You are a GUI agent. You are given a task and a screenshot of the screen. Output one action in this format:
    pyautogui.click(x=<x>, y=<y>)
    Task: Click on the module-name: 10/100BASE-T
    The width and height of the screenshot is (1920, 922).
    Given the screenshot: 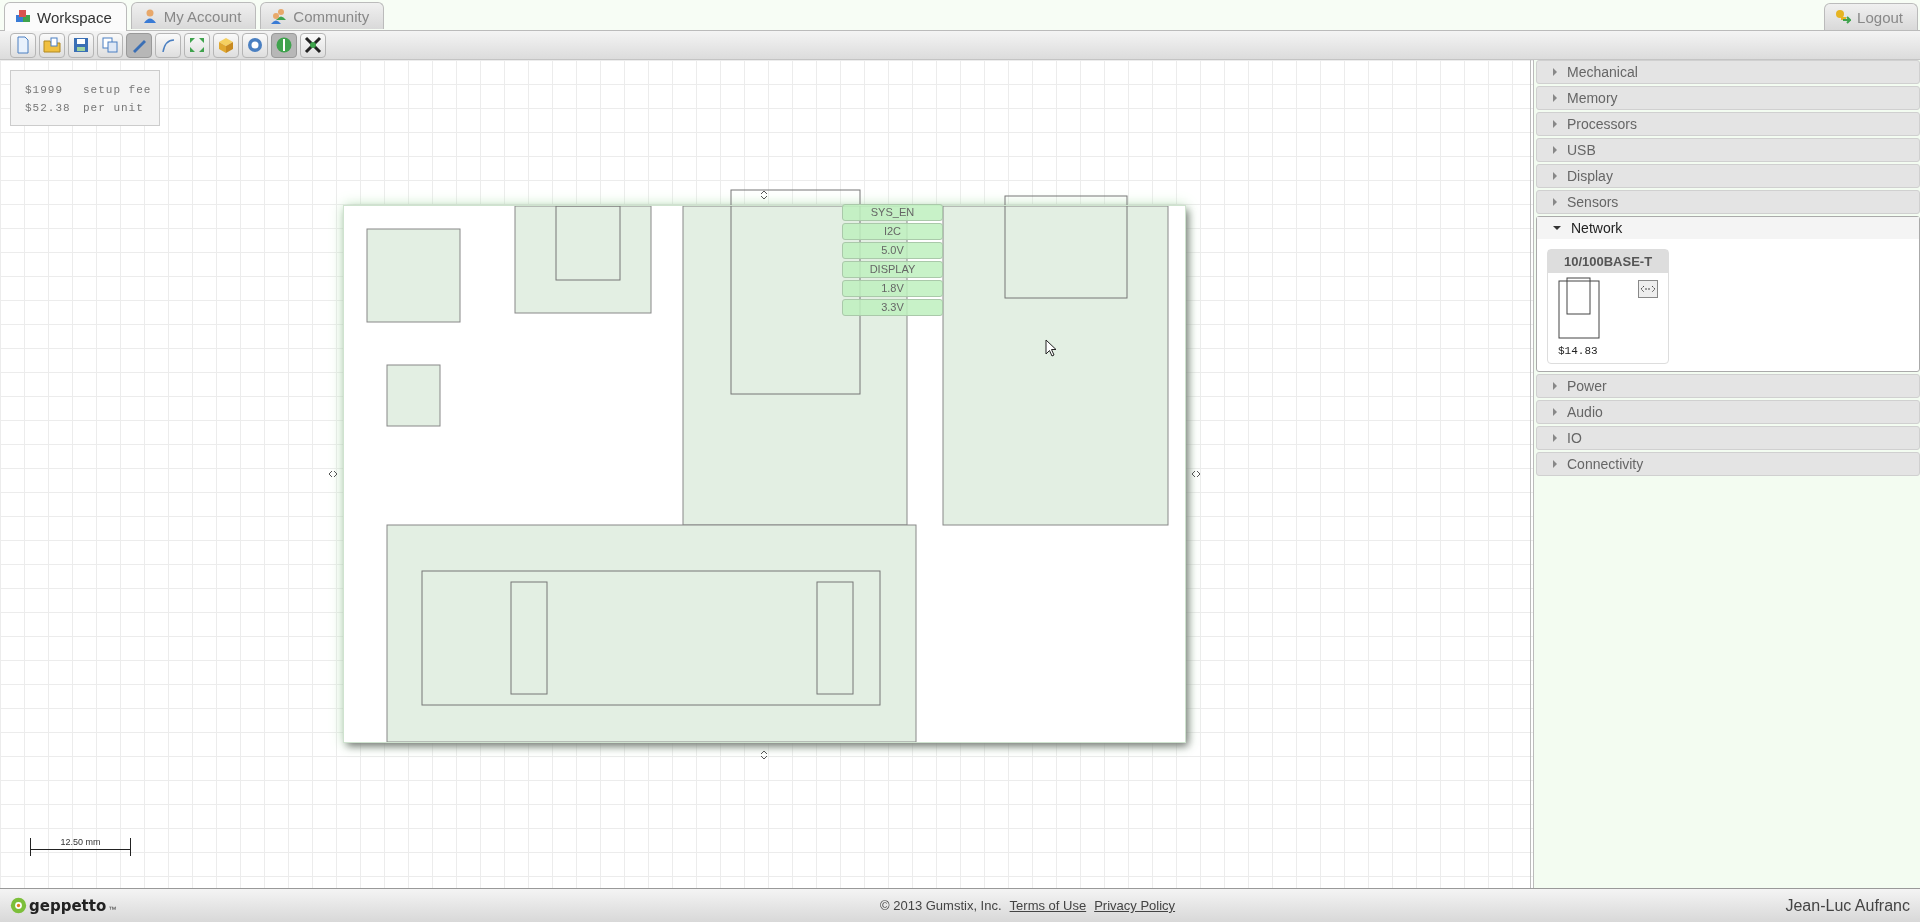 What is the action you would take?
    pyautogui.click(x=1608, y=261)
    